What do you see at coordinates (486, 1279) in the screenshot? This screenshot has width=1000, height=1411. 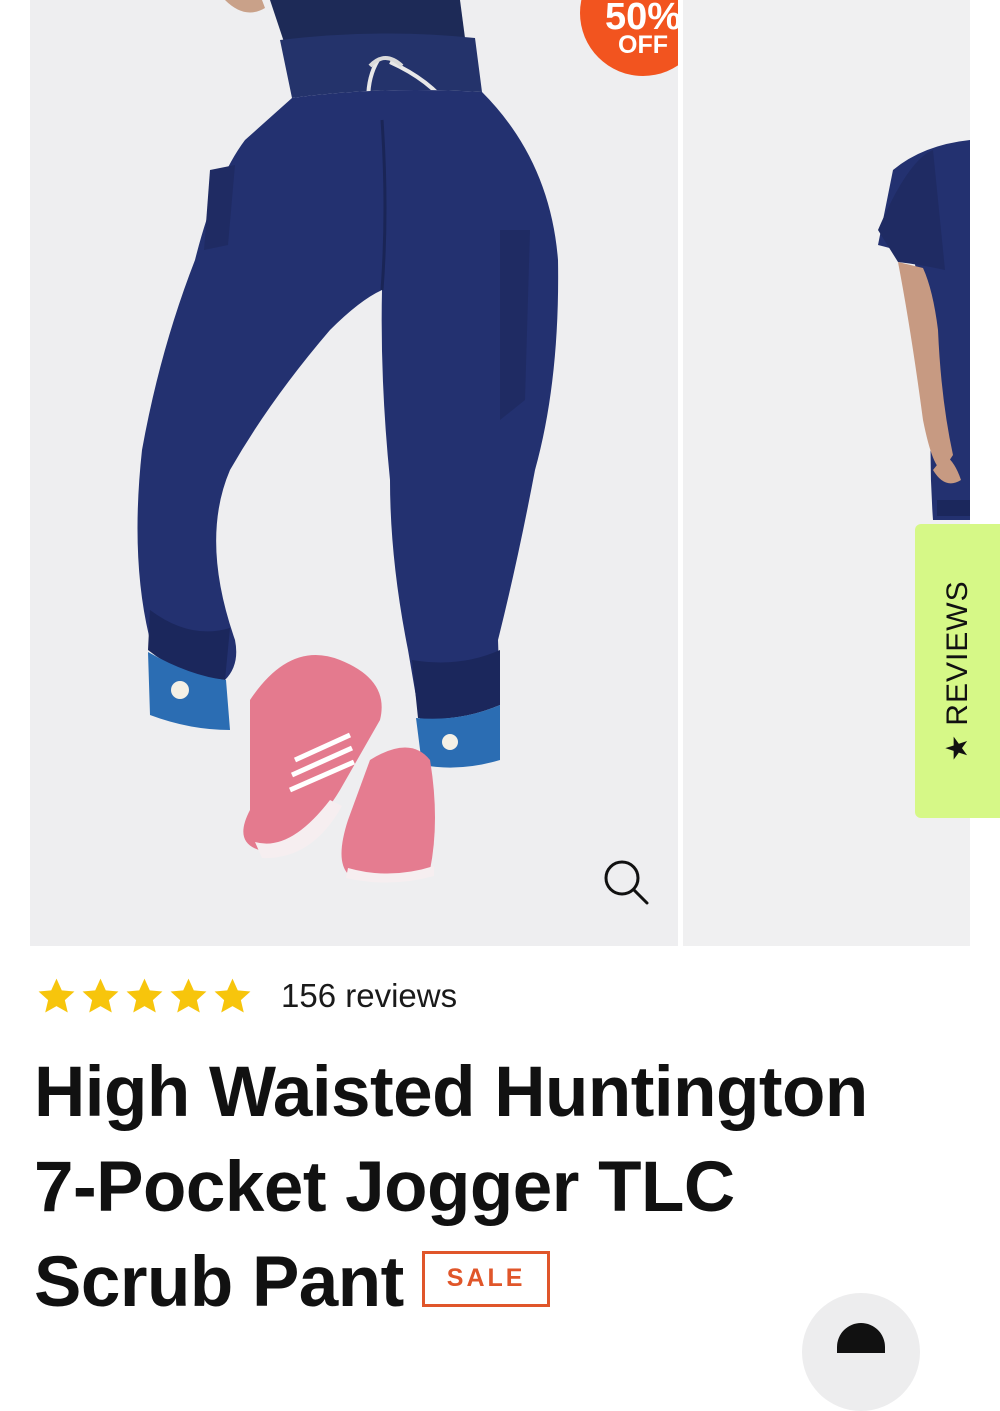 I see `sale-badge: SALE` at bounding box center [486, 1279].